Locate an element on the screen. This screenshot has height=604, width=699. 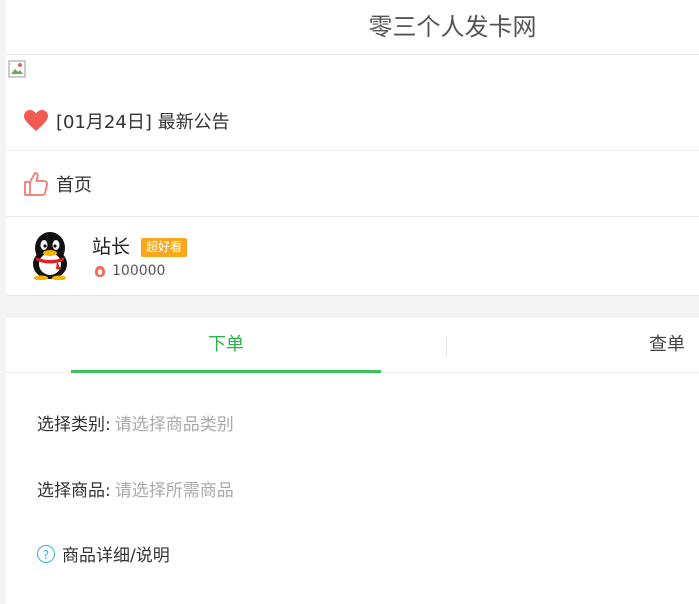
order-tabs: 下单 查单 is located at coordinates (352, 345).